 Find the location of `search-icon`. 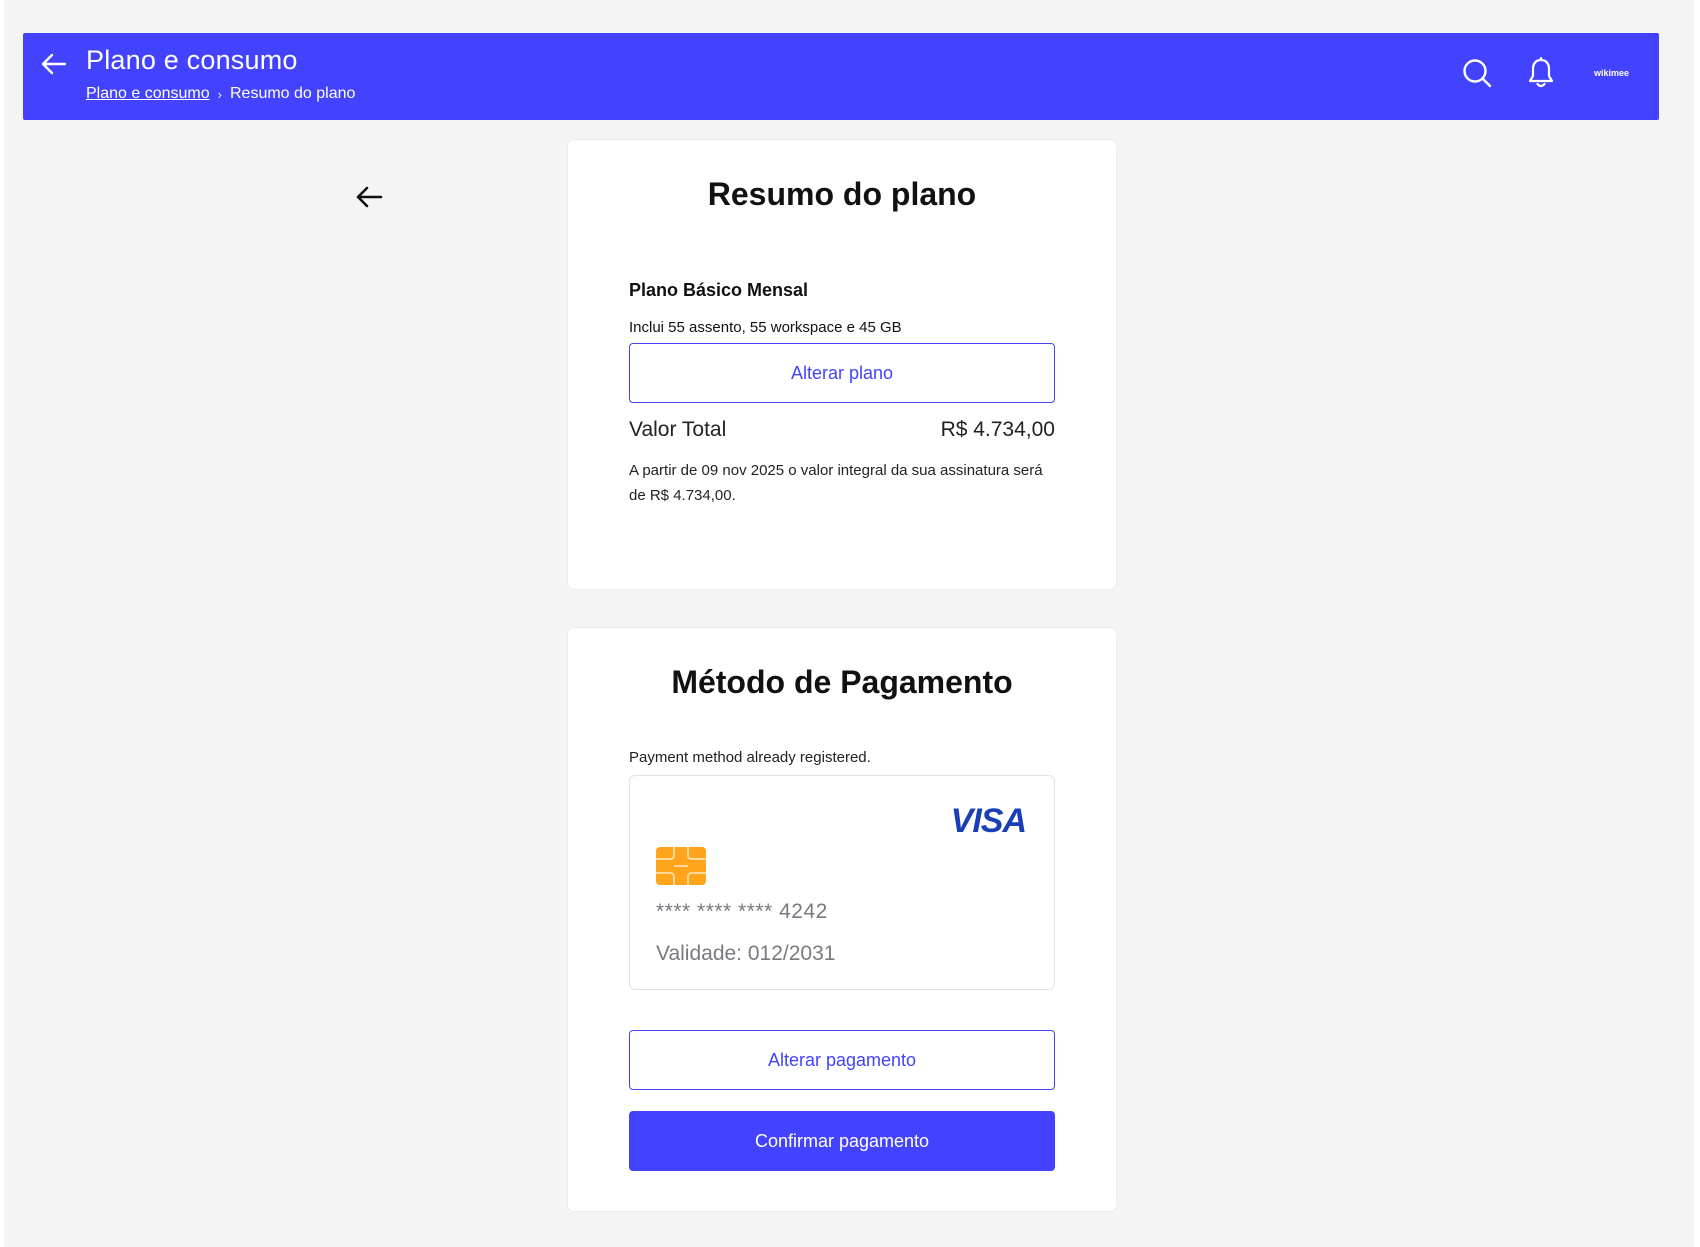

search-icon is located at coordinates (1477, 73).